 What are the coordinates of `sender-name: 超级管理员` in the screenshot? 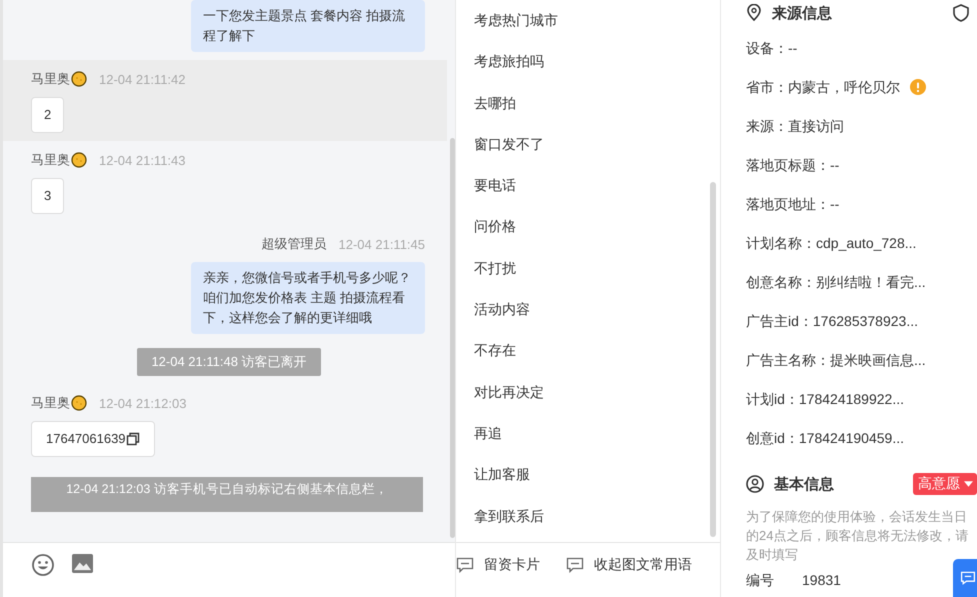 It's located at (294, 244).